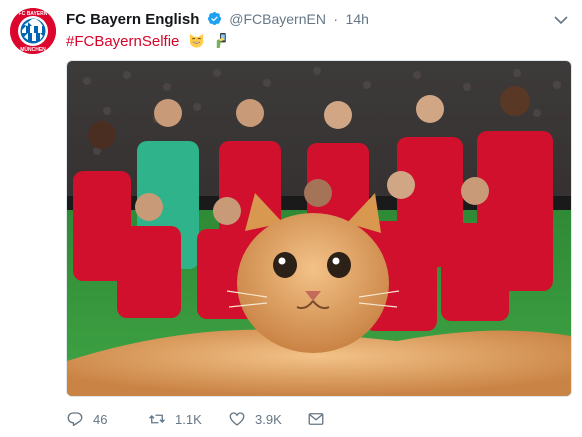 Image resolution: width=582 pixels, height=437 pixels. What do you see at coordinates (86, 419) in the screenshot?
I see `reply-button: 46` at bounding box center [86, 419].